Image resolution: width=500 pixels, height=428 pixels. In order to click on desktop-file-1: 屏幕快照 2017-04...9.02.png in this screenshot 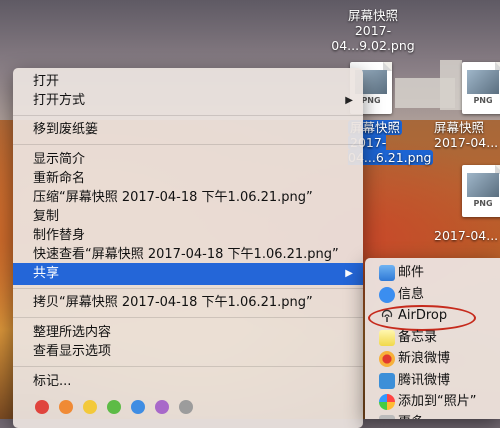, I will do `click(373, 30)`.